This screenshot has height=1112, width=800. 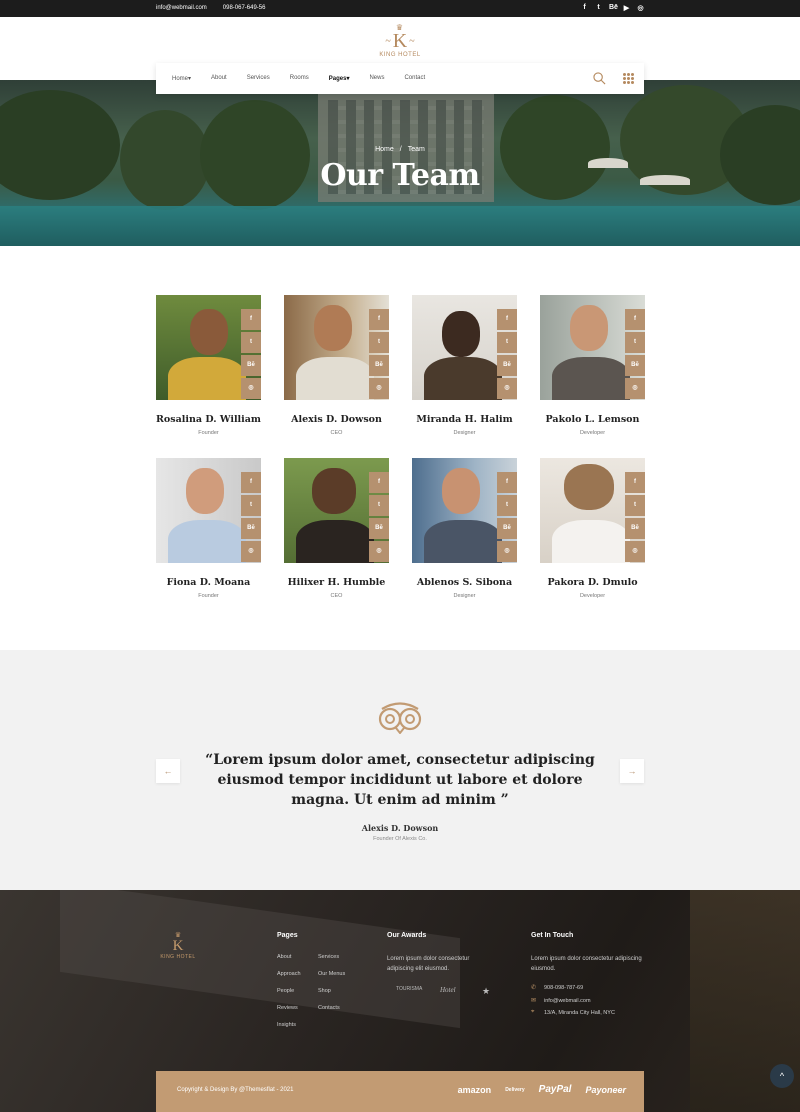 I want to click on footer-pages-title: Pages, so click(x=287, y=935).